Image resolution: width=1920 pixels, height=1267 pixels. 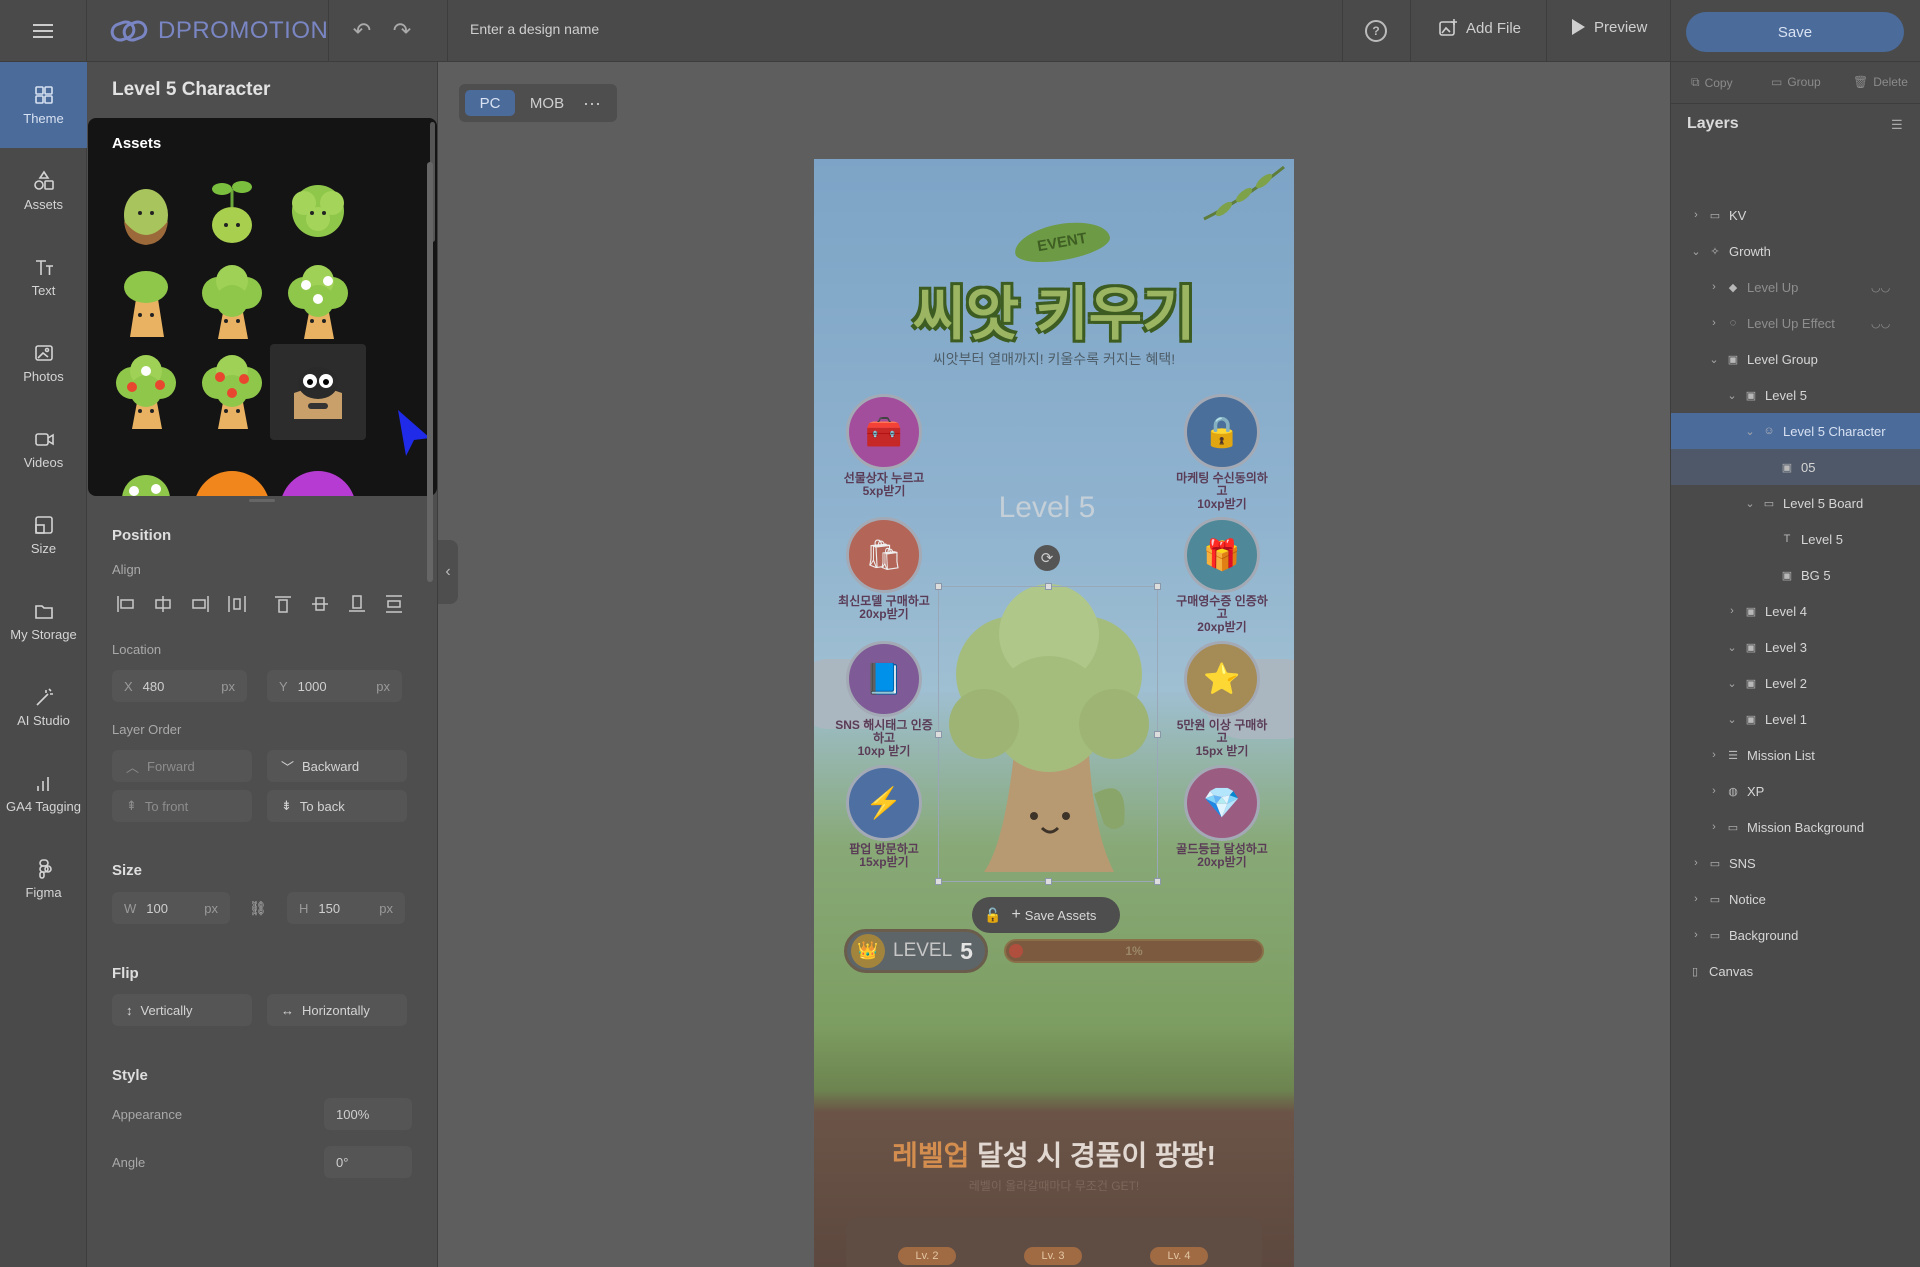 What do you see at coordinates (260, 909) in the screenshot?
I see `unlink-ratio-icon: ⛓` at bounding box center [260, 909].